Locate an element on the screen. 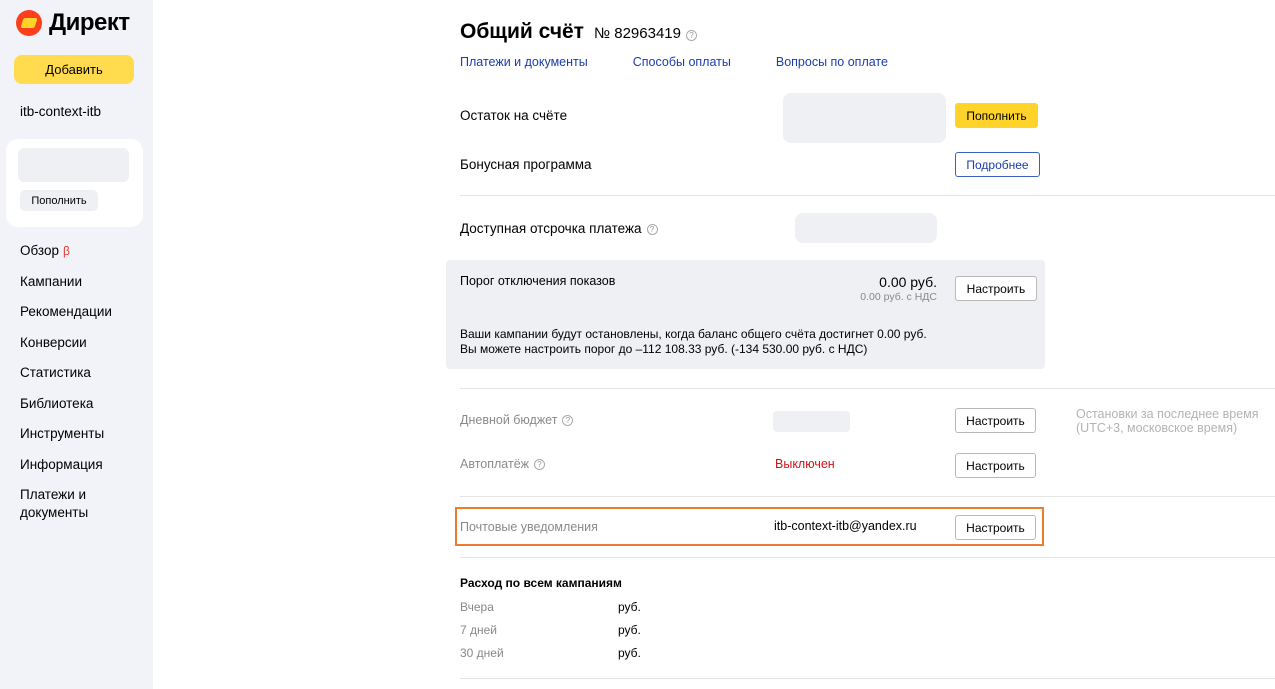  sidebar-item-information: Информация is located at coordinates (82, 465).